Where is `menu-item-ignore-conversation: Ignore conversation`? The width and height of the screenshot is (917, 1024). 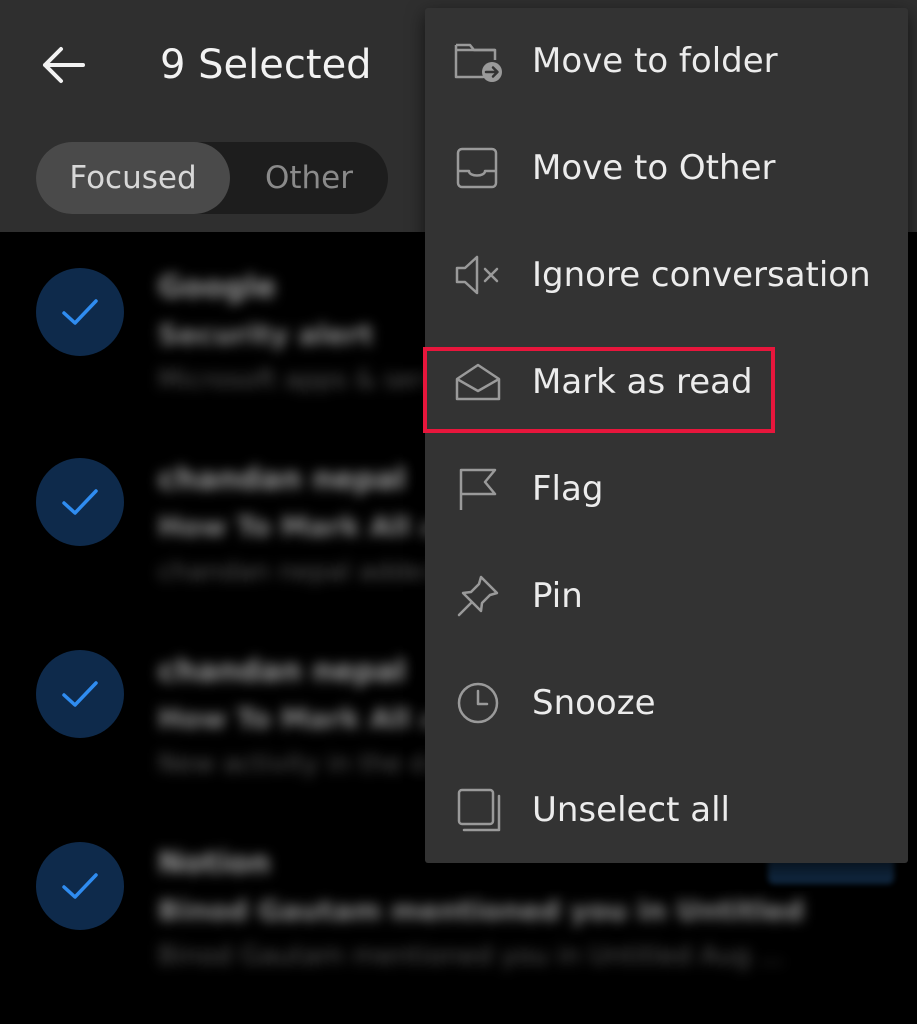 menu-item-ignore-conversation: Ignore conversation is located at coordinates (666, 275).